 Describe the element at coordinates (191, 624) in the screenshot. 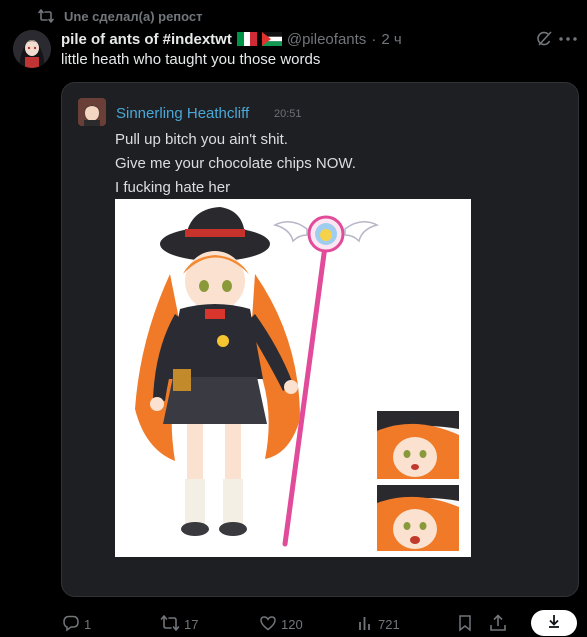

I see `repost-count: 17` at that location.